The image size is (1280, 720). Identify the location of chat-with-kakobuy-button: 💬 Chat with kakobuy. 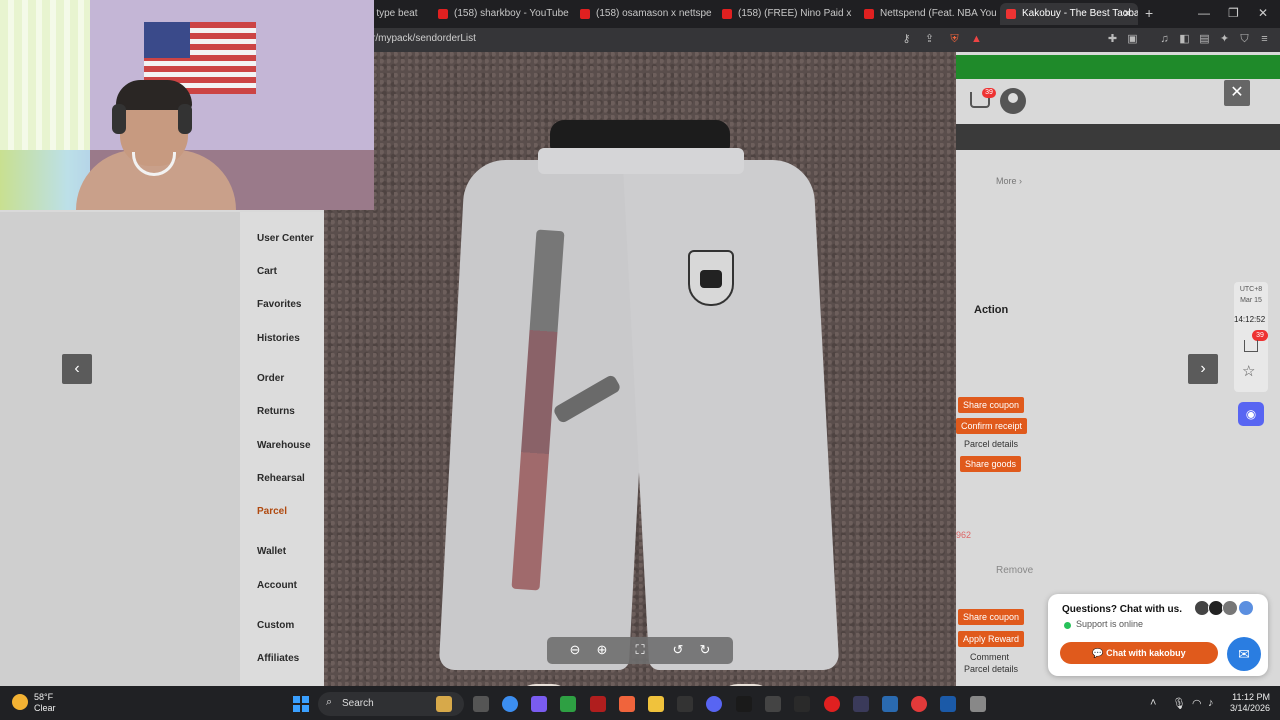
(1139, 653).